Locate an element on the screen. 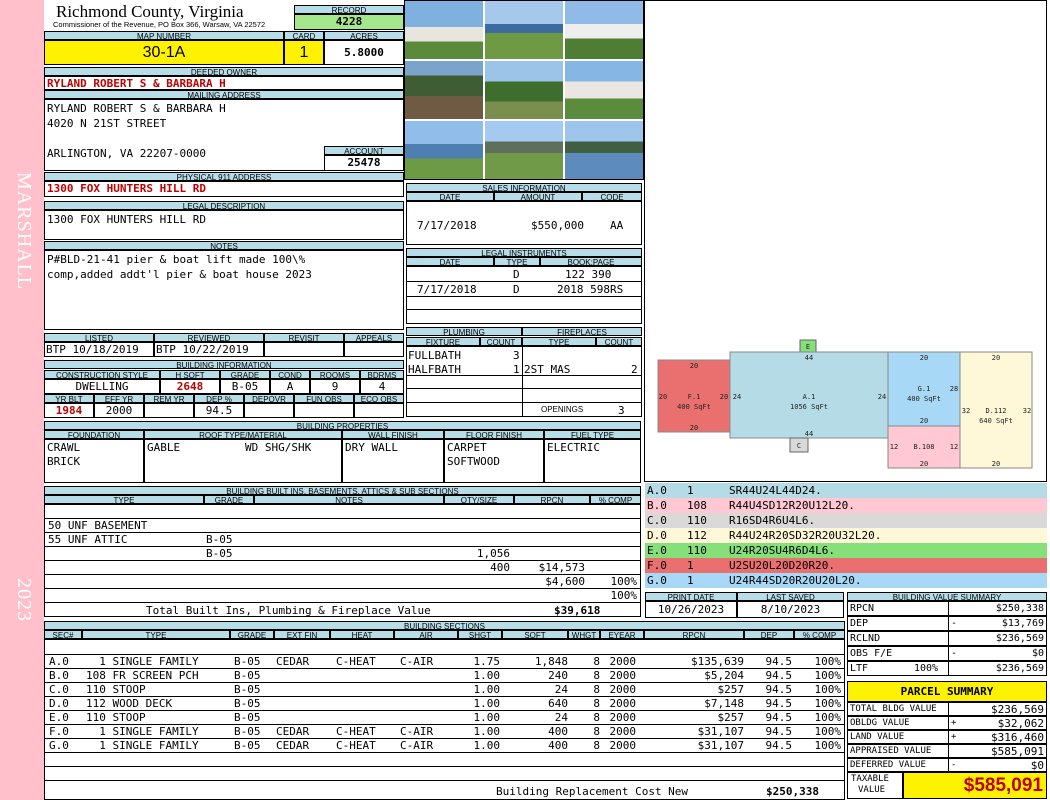 This screenshot has width=1050, height=800. bin-h-rpcn: RPCN is located at coordinates (552, 500).